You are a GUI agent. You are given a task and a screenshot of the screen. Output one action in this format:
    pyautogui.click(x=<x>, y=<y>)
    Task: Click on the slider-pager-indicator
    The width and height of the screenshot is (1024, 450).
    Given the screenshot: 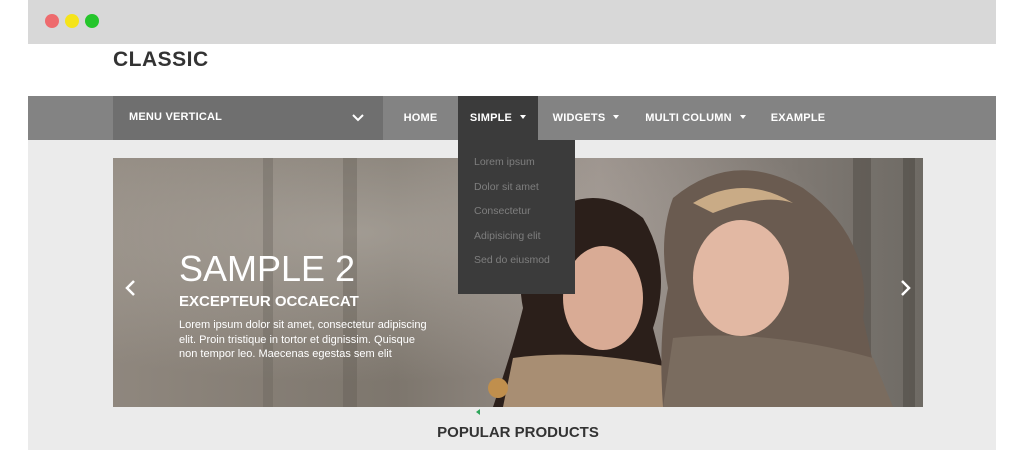 What is the action you would take?
    pyautogui.click(x=478, y=412)
    